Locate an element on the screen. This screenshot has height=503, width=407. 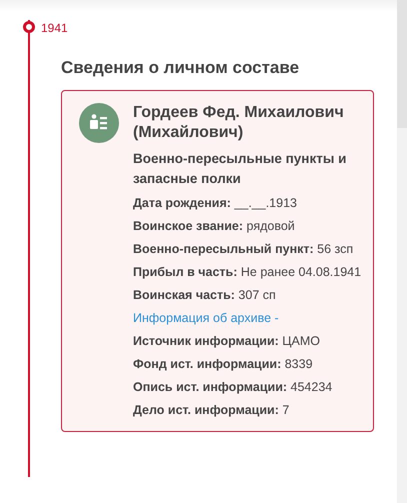
timeline-year: 1941 is located at coordinates (55, 28).